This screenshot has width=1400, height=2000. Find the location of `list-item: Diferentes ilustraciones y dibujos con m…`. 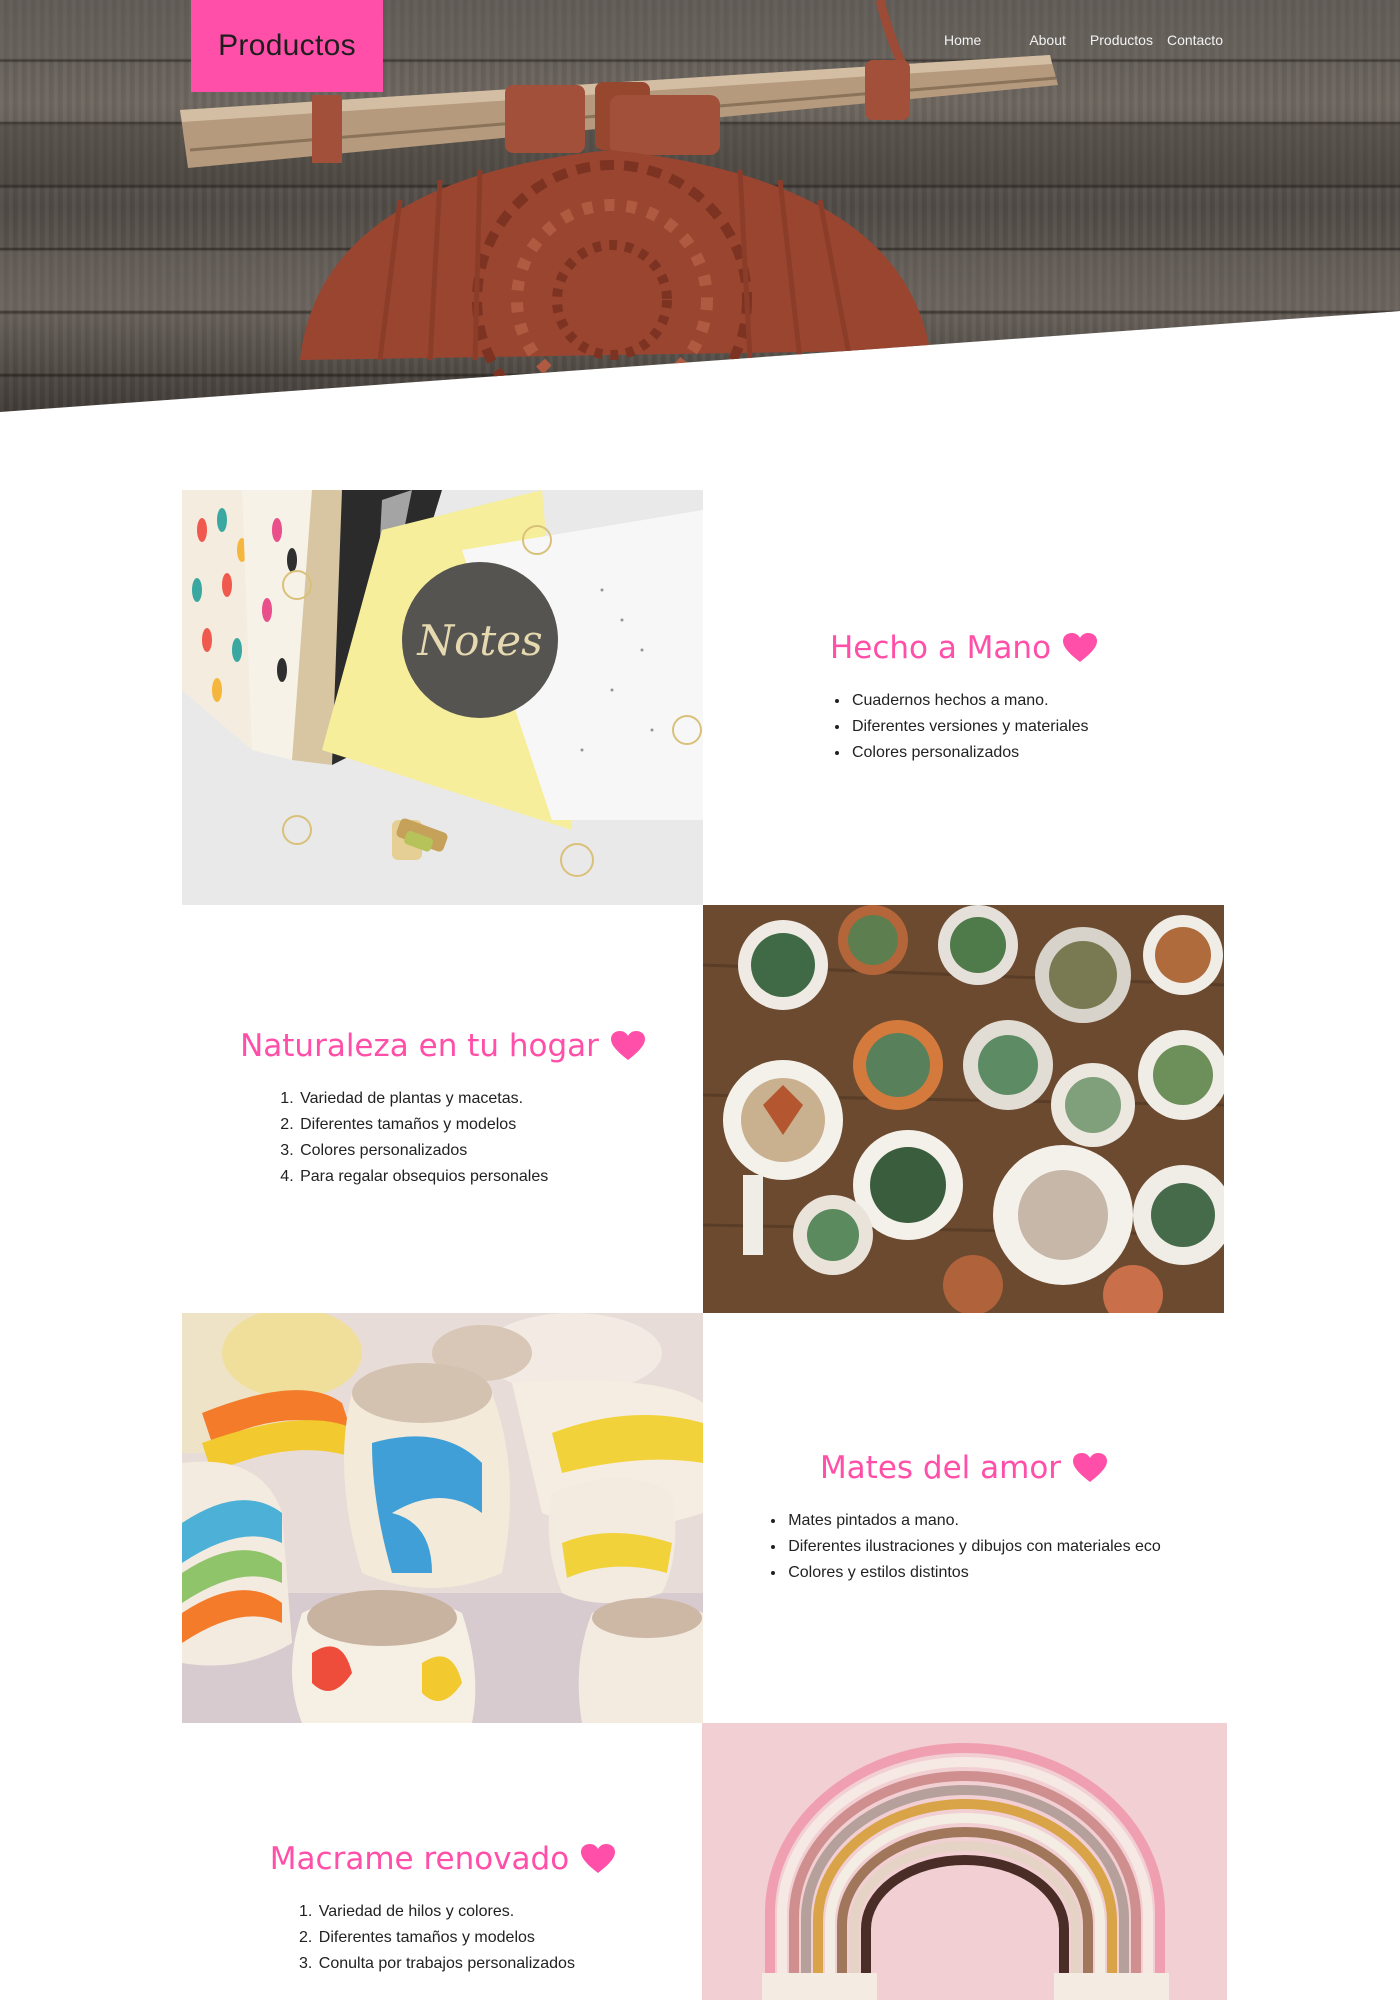

list-item: Diferentes ilustraciones y dibujos con m… is located at coordinates (973, 1547).